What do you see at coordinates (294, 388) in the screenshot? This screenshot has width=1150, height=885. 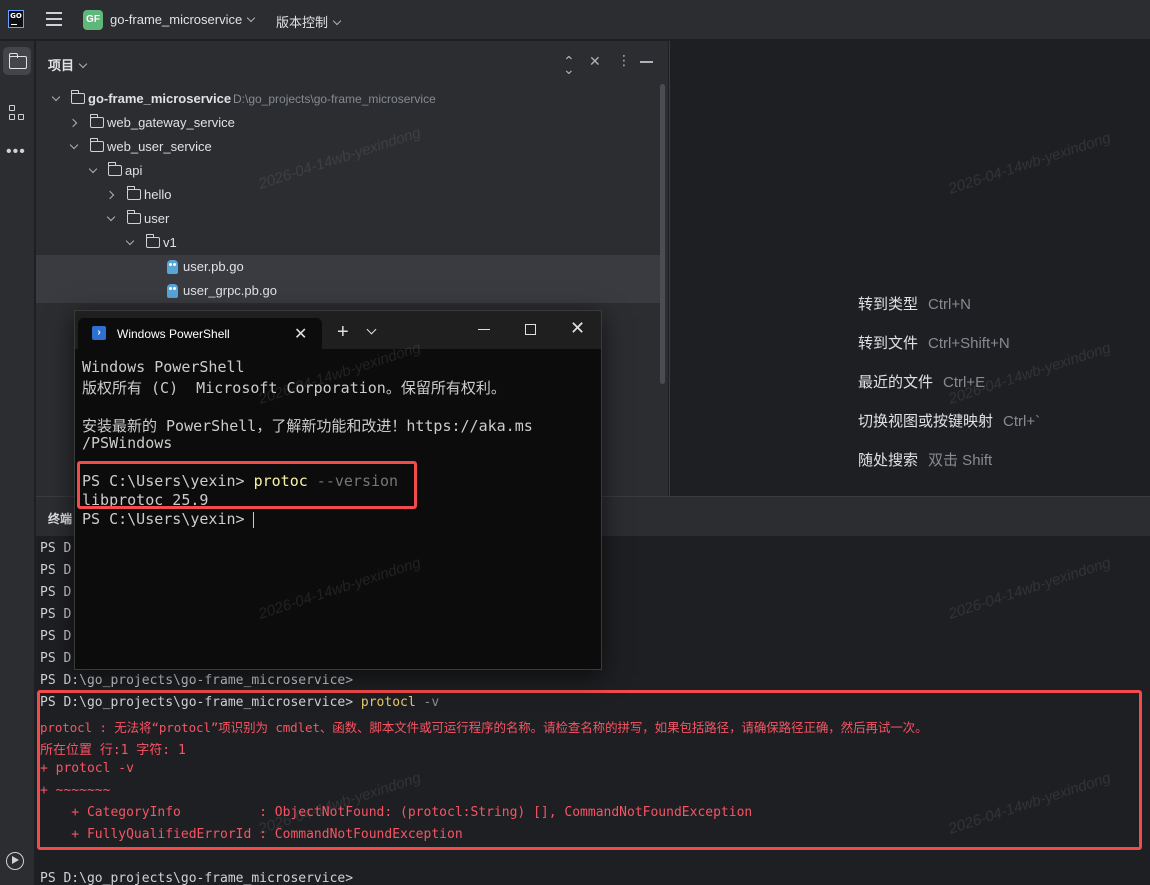 I see `ps-output-line: 版权所有 (C) Microsoft Corporation。保留所有权利。` at bounding box center [294, 388].